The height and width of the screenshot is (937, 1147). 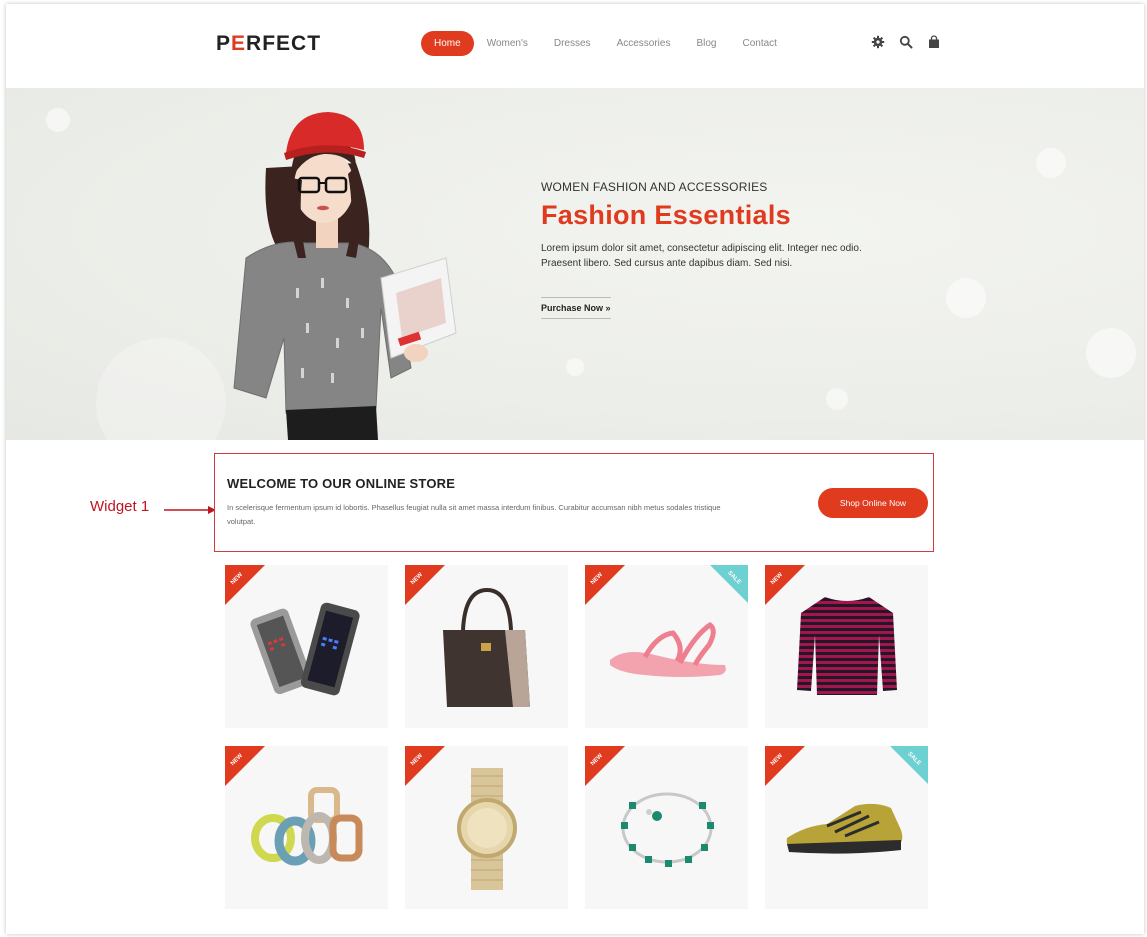 What do you see at coordinates (190, 510) in the screenshot?
I see `arrow-right-icon` at bounding box center [190, 510].